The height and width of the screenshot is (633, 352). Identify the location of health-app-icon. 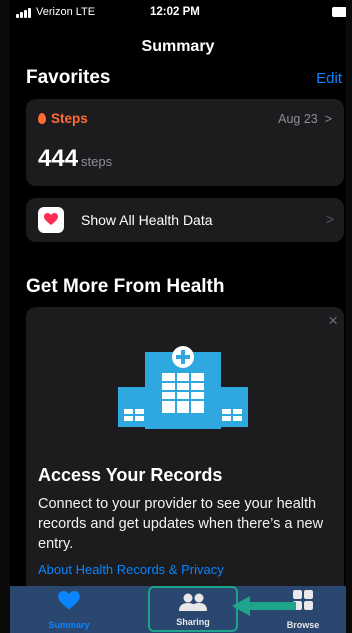
(51, 220).